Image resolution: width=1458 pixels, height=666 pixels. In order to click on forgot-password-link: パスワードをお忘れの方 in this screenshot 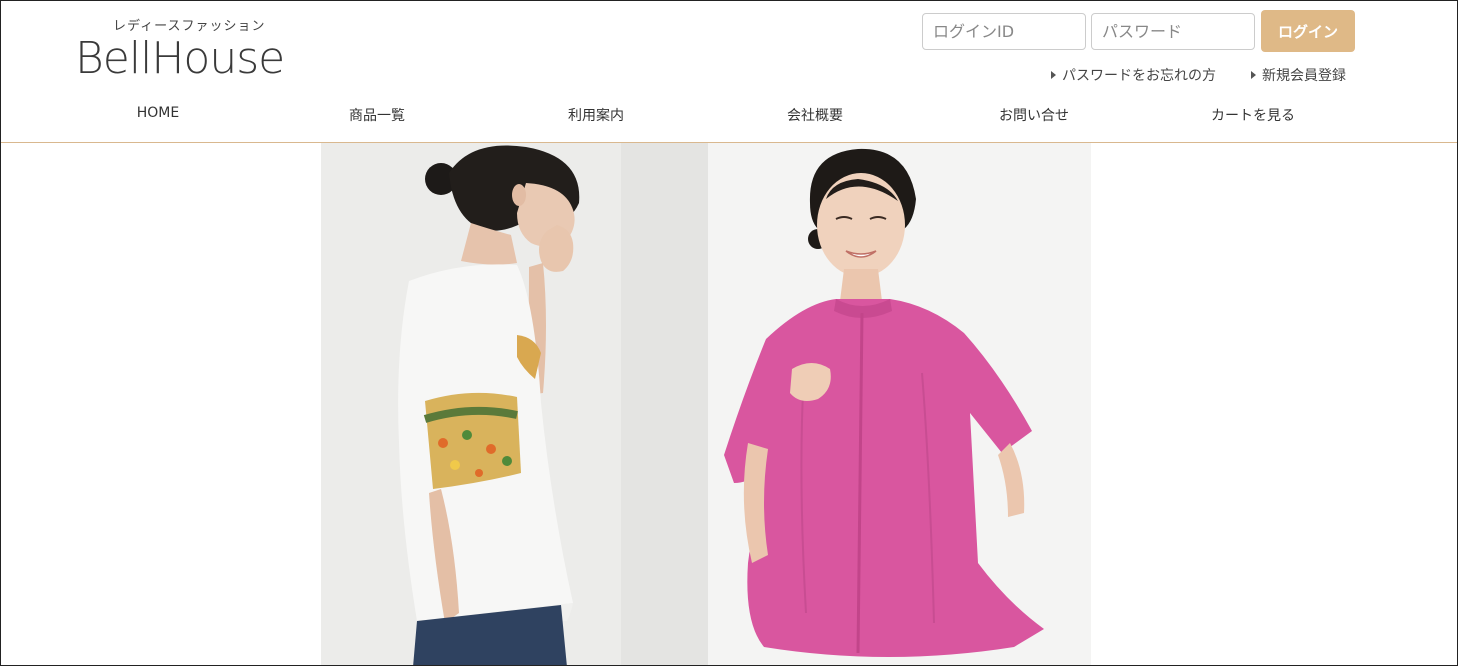, I will do `click(1133, 75)`.